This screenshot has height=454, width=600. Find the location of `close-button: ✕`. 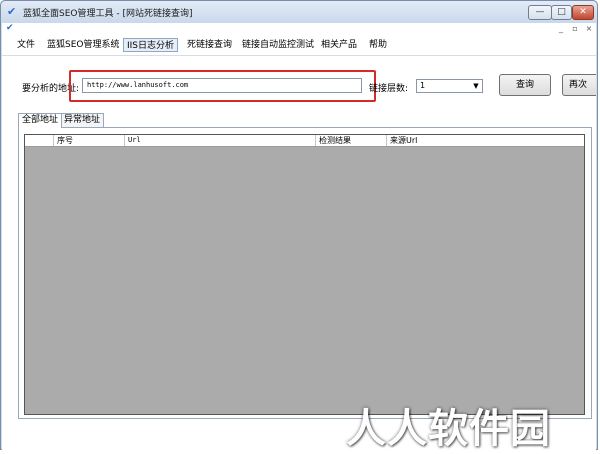

close-button: ✕ is located at coordinates (583, 12).